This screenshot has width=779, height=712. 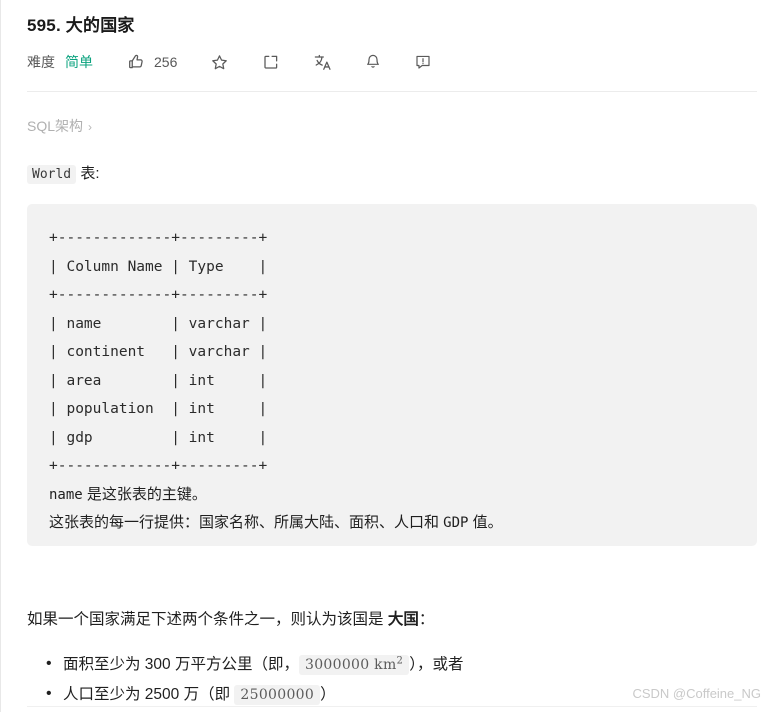 I want to click on area-code-value: 3000000 km, so click(x=350, y=665).